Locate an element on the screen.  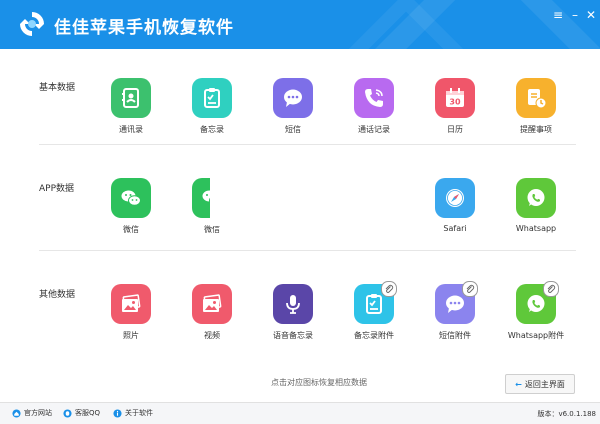
menu-button: ≡ is located at coordinates (558, 15).